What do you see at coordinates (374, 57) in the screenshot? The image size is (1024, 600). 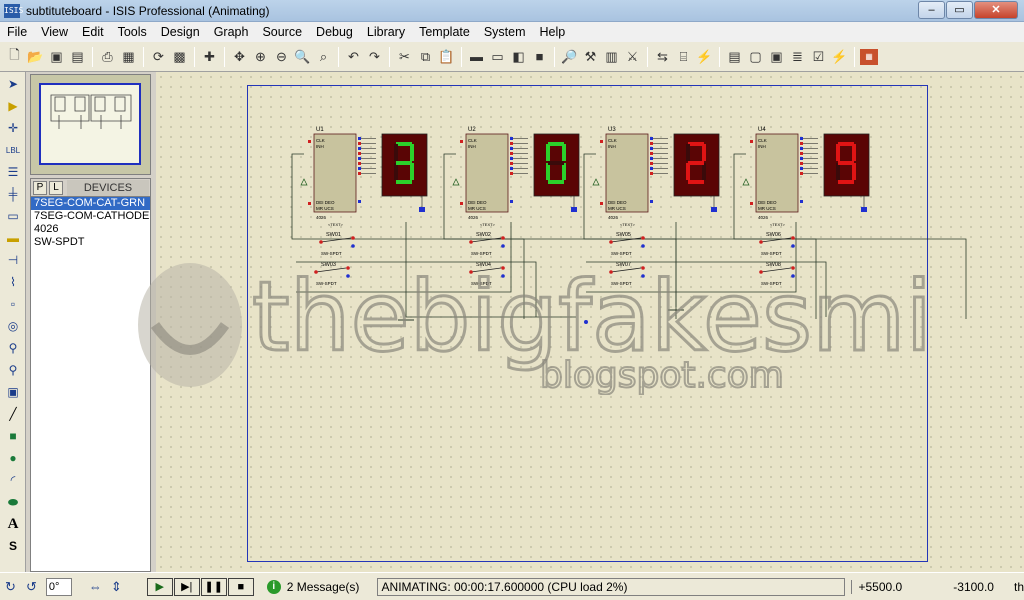 I see `redo-icon: ↷` at bounding box center [374, 57].